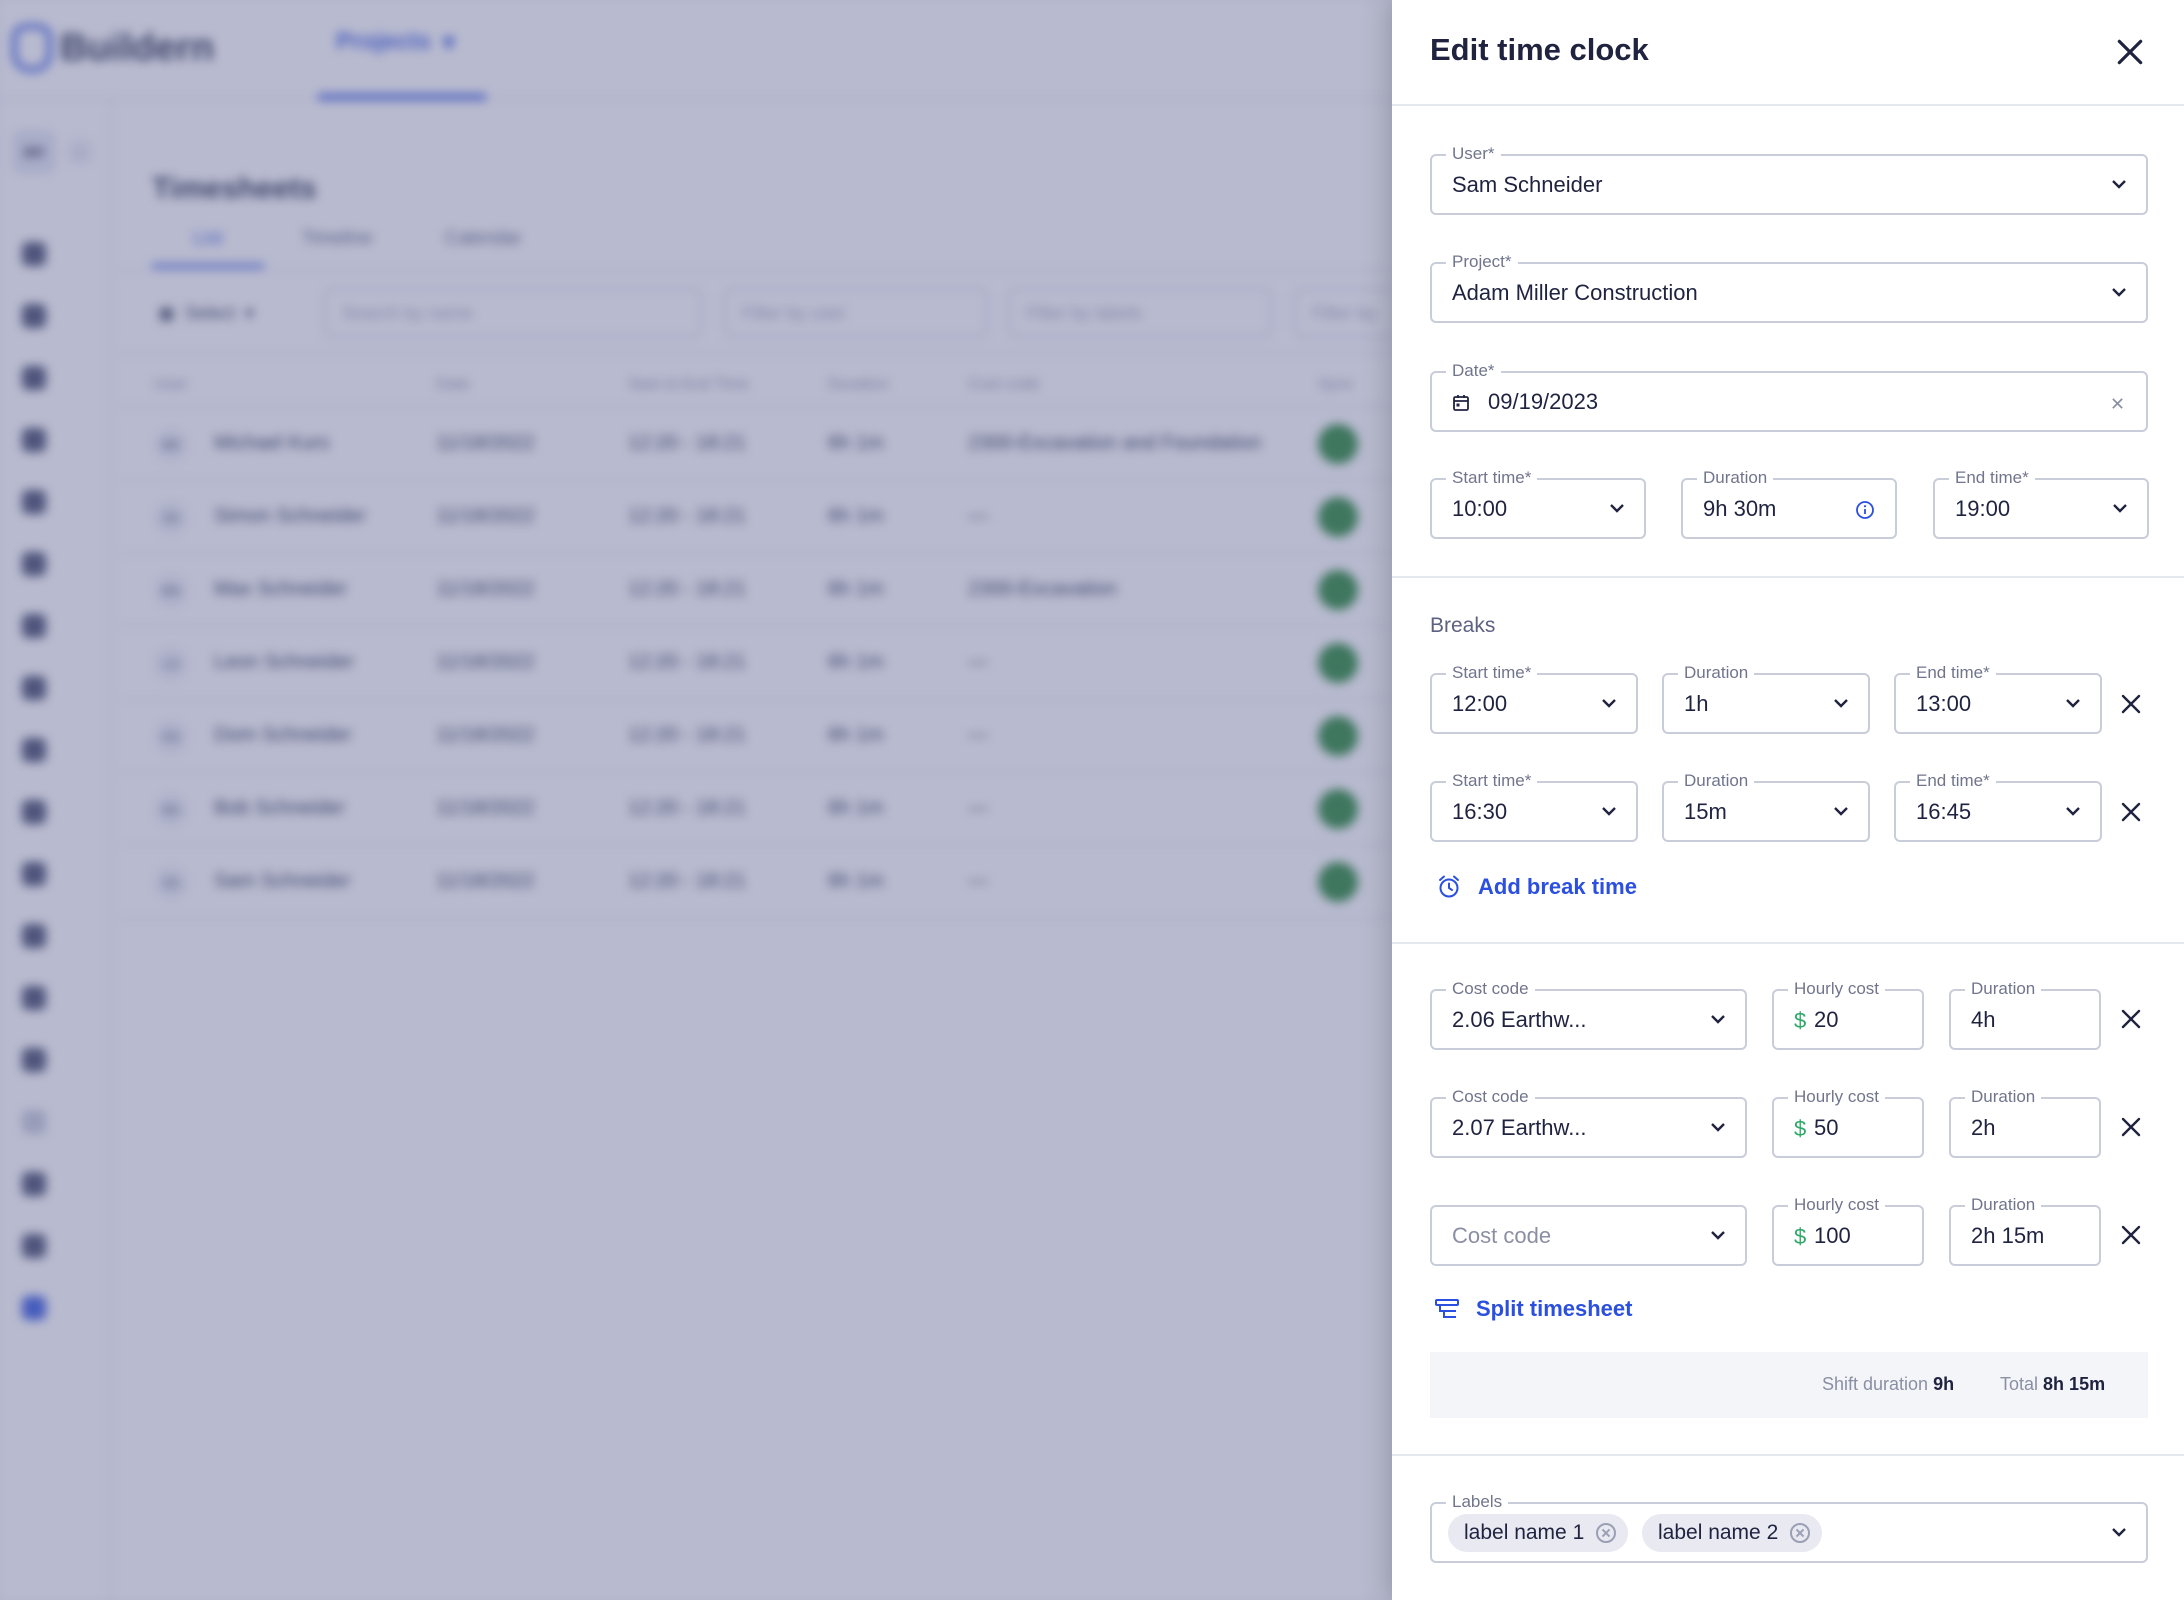  Describe the element at coordinates (1875, 1384) in the screenshot. I see `shift-duration-summary-label: Shift duration` at that location.